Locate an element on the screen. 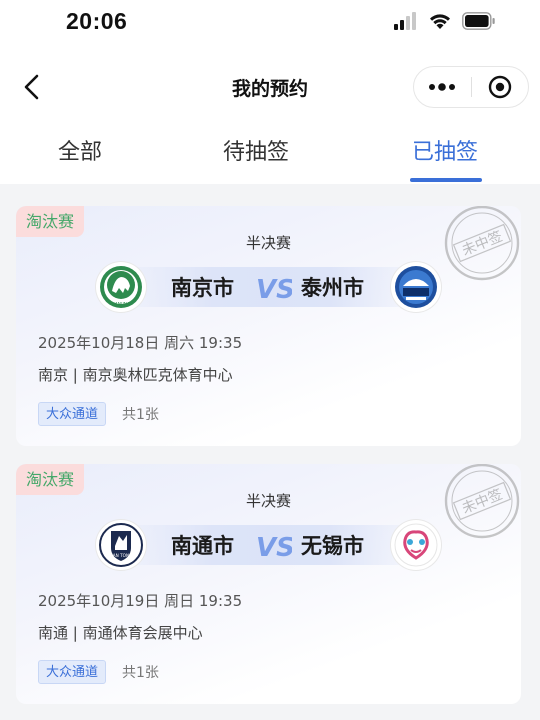  match-venue: 南京 | 南京奥林匹克体育中心 is located at coordinates (135, 375).